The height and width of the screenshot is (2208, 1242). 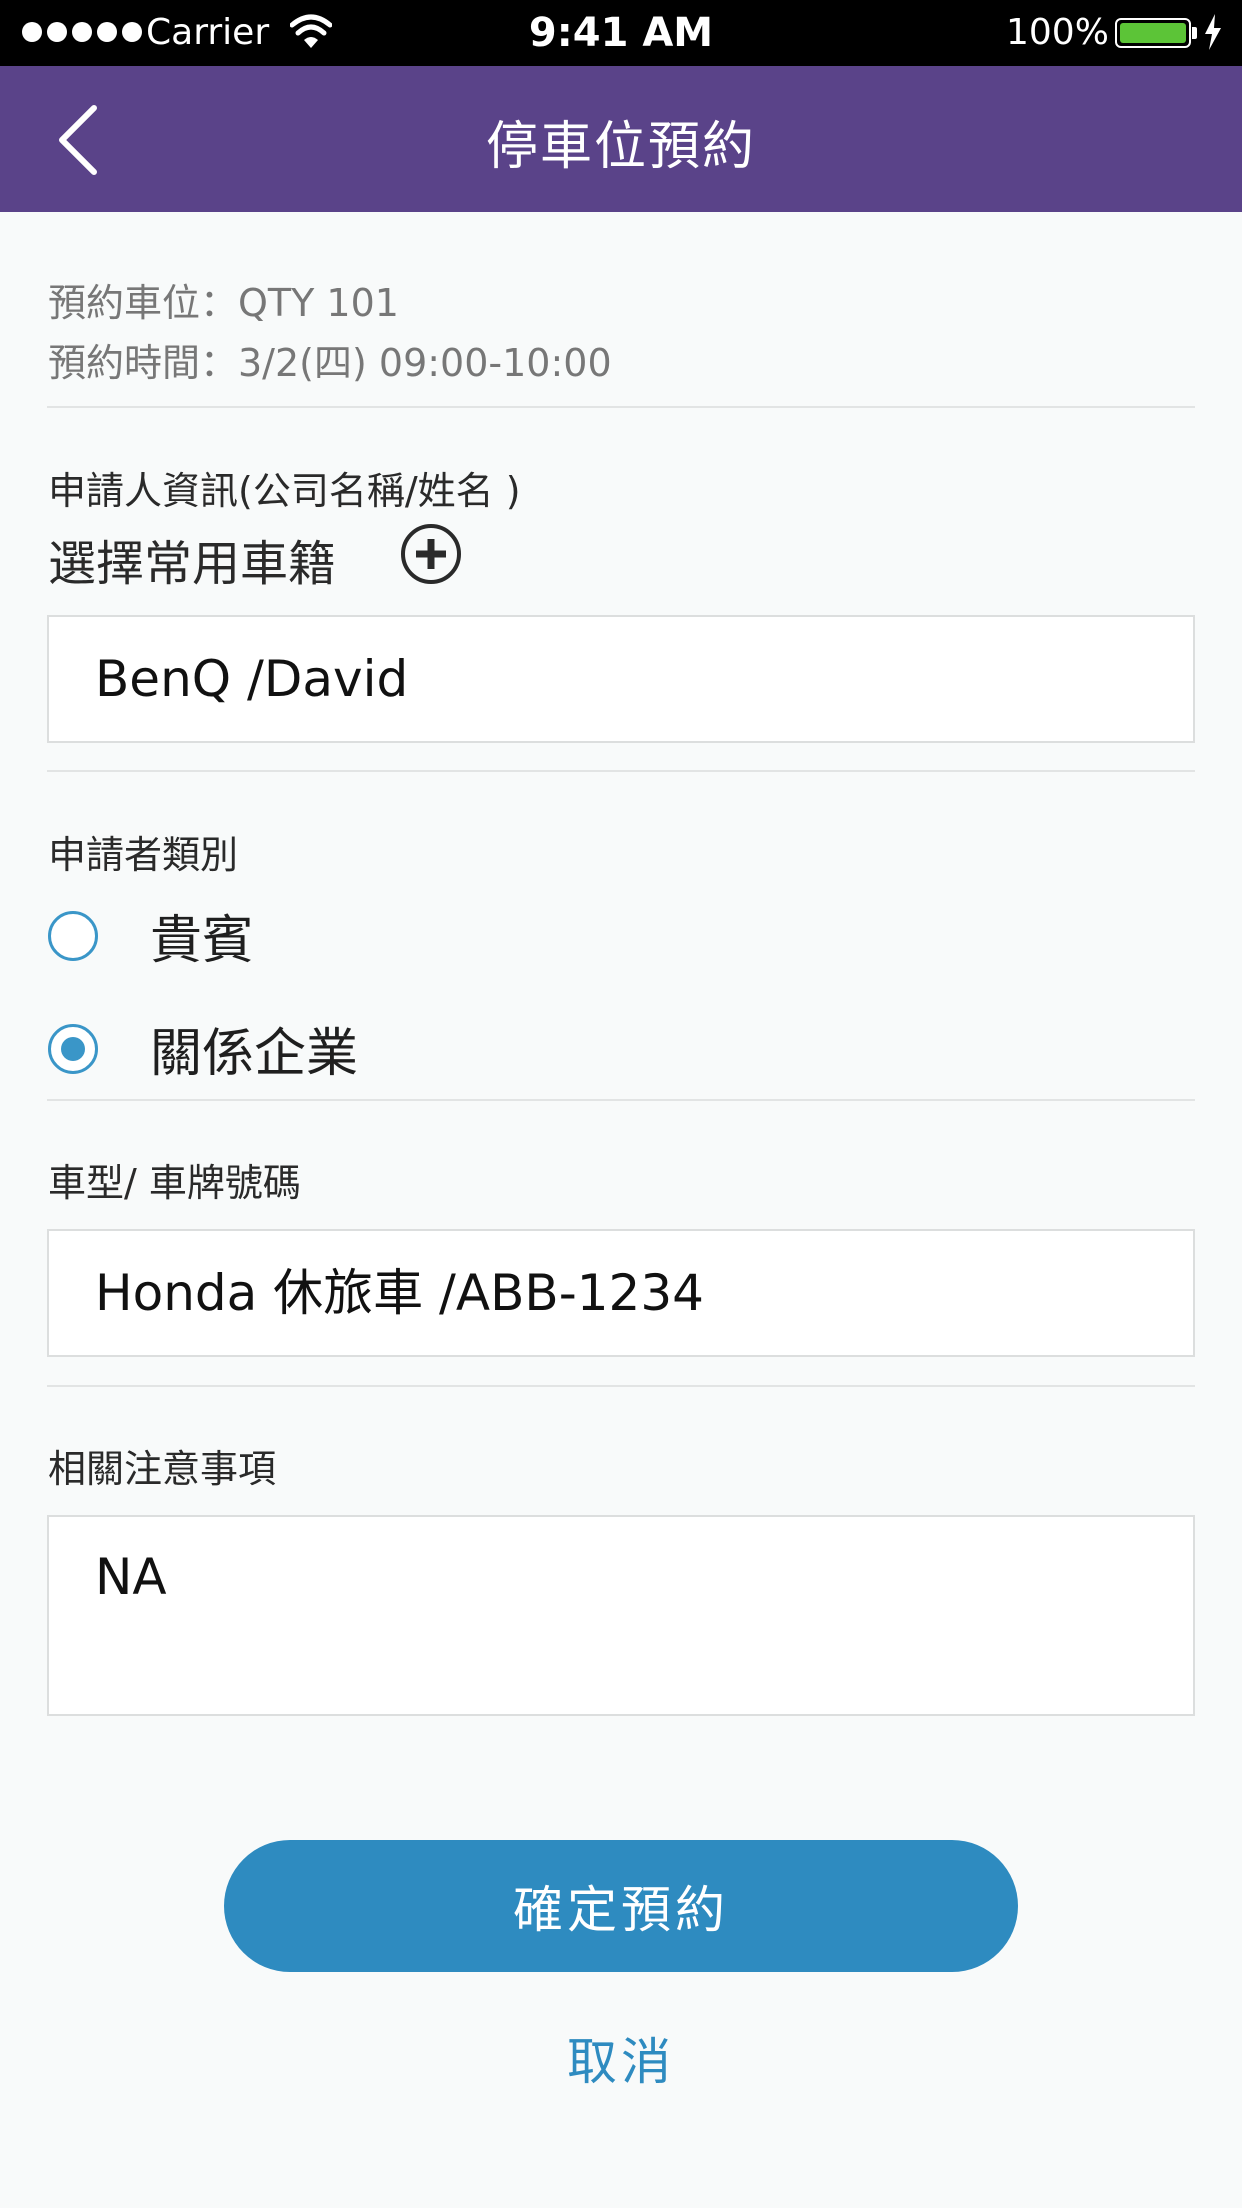 I want to click on radio-option-vip: 貴賓, so click(x=151, y=935).